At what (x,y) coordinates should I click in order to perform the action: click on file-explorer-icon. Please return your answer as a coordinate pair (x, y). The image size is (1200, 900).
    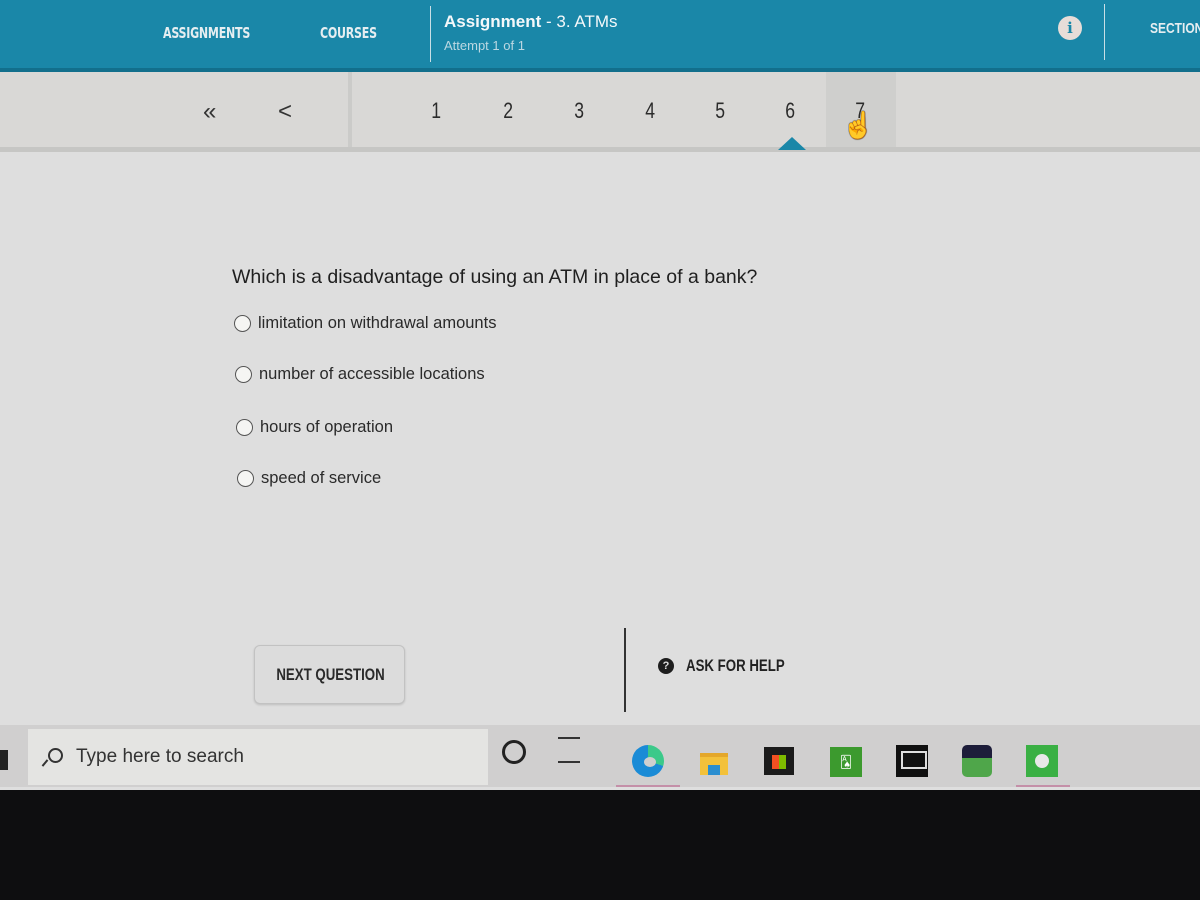
    Looking at the image, I should click on (714, 764).